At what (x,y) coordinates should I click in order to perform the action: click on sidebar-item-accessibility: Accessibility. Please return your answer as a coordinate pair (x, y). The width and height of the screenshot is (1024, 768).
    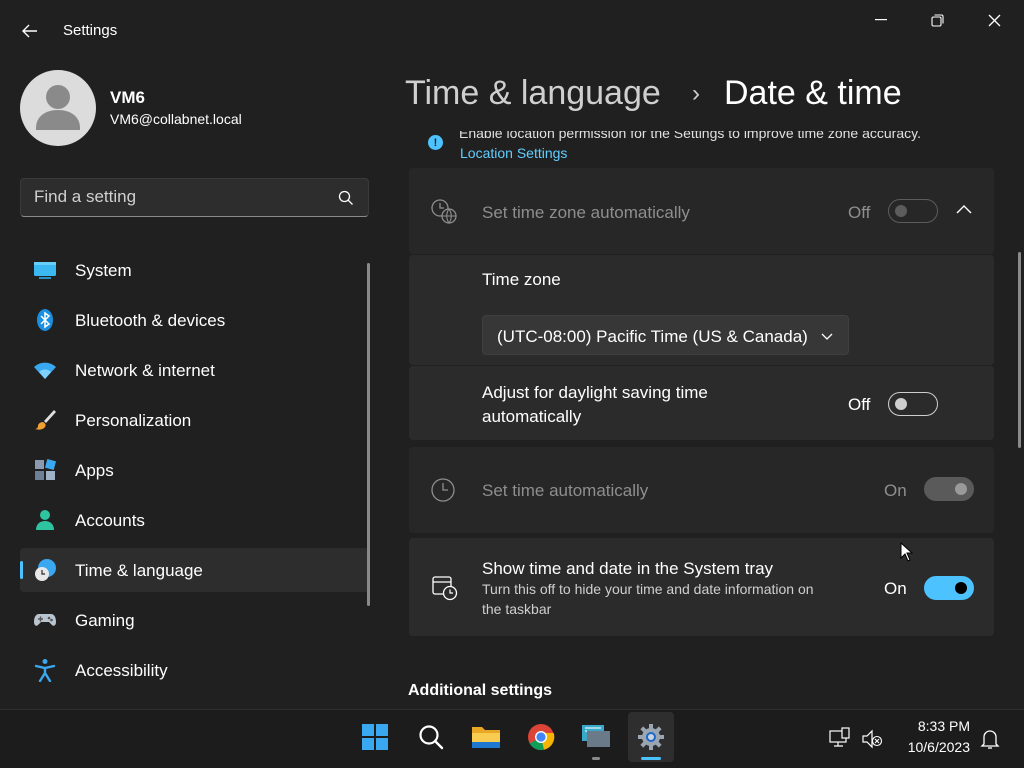
    Looking at the image, I should click on (194, 670).